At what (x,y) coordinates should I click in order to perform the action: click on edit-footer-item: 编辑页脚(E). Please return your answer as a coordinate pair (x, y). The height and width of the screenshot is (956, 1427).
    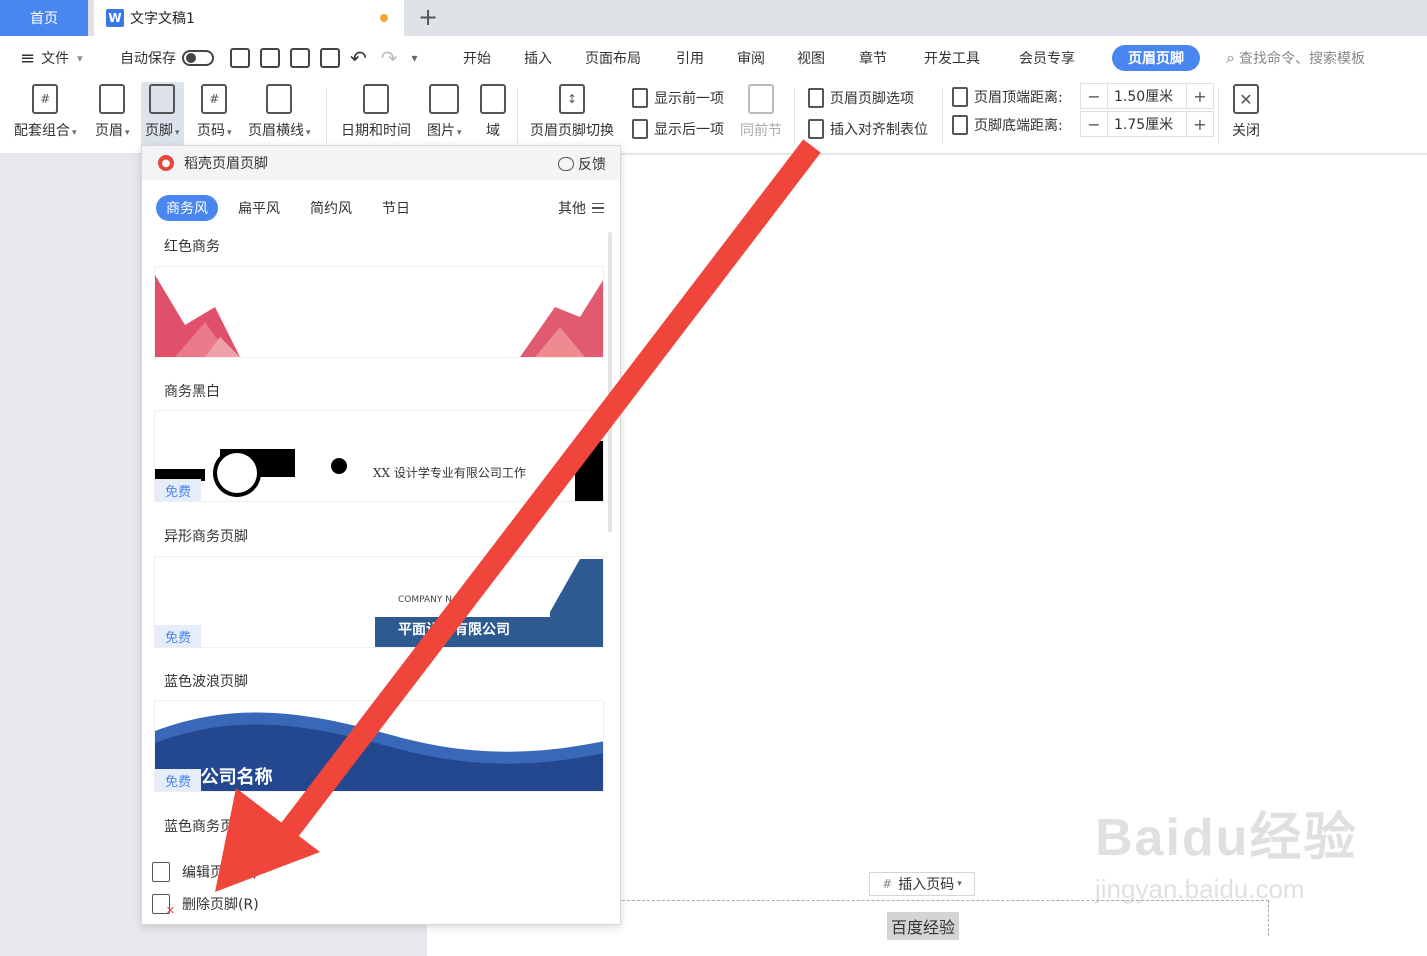
    Looking at the image, I should click on (205, 872).